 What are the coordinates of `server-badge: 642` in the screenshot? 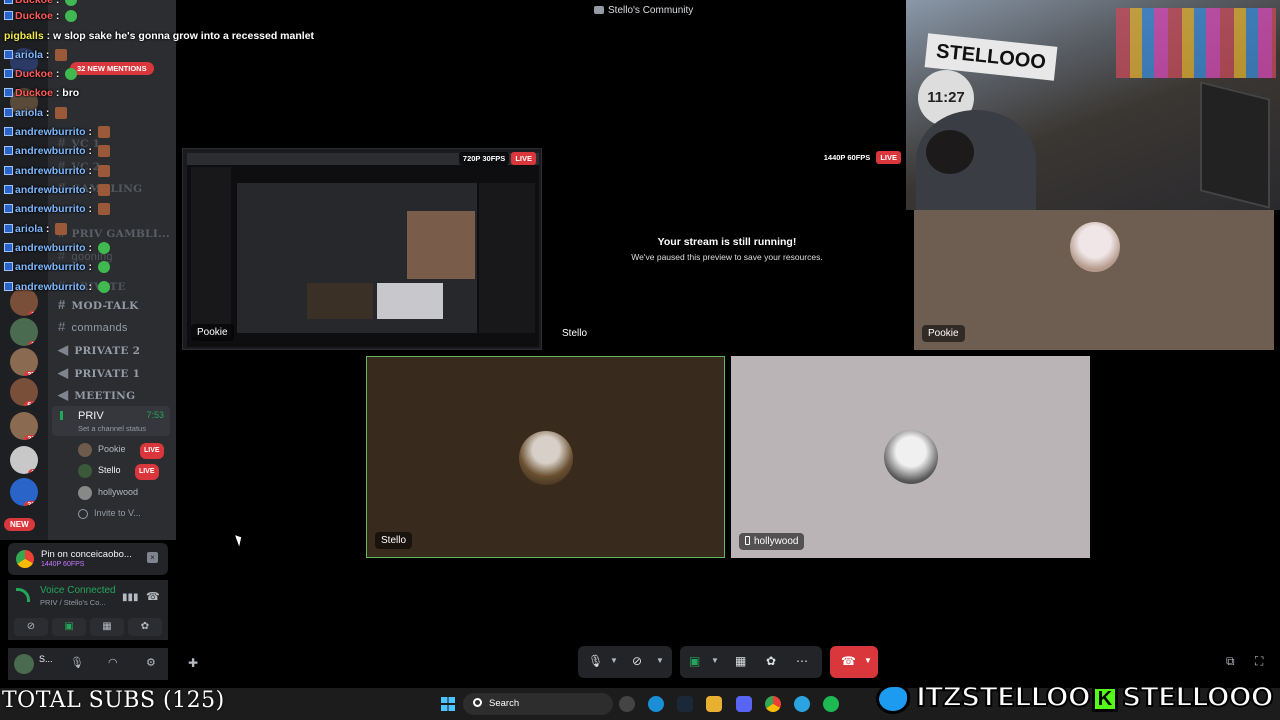 It's located at (31, 403).